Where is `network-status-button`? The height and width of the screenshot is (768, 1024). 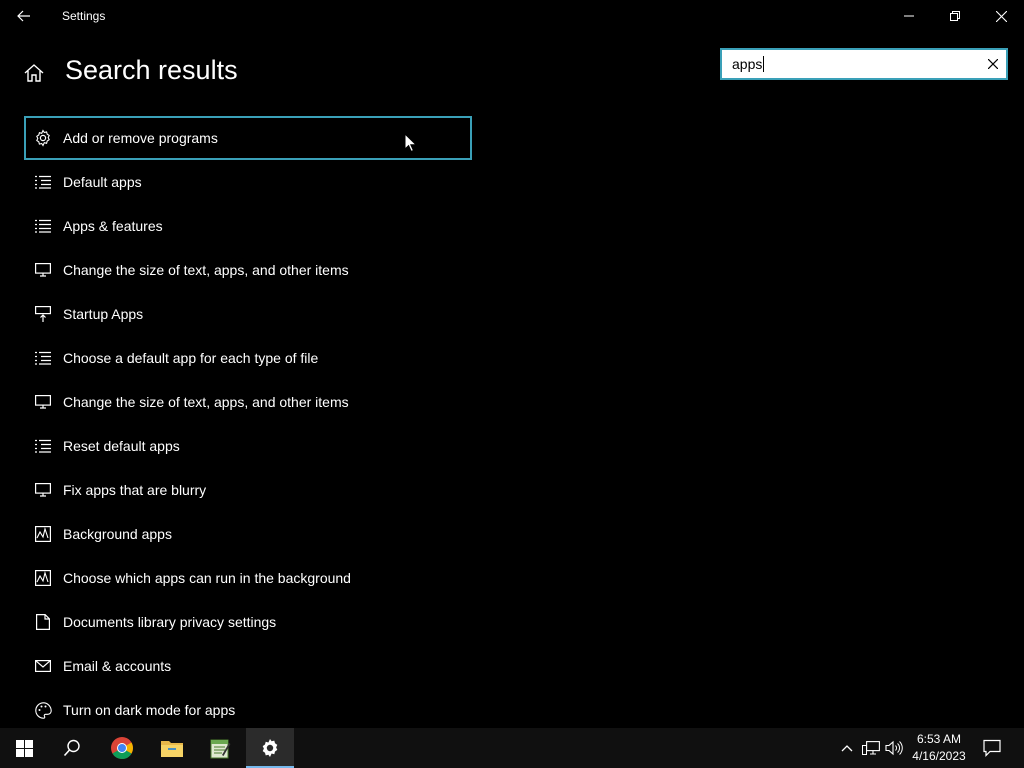
network-status-button is located at coordinates (871, 748).